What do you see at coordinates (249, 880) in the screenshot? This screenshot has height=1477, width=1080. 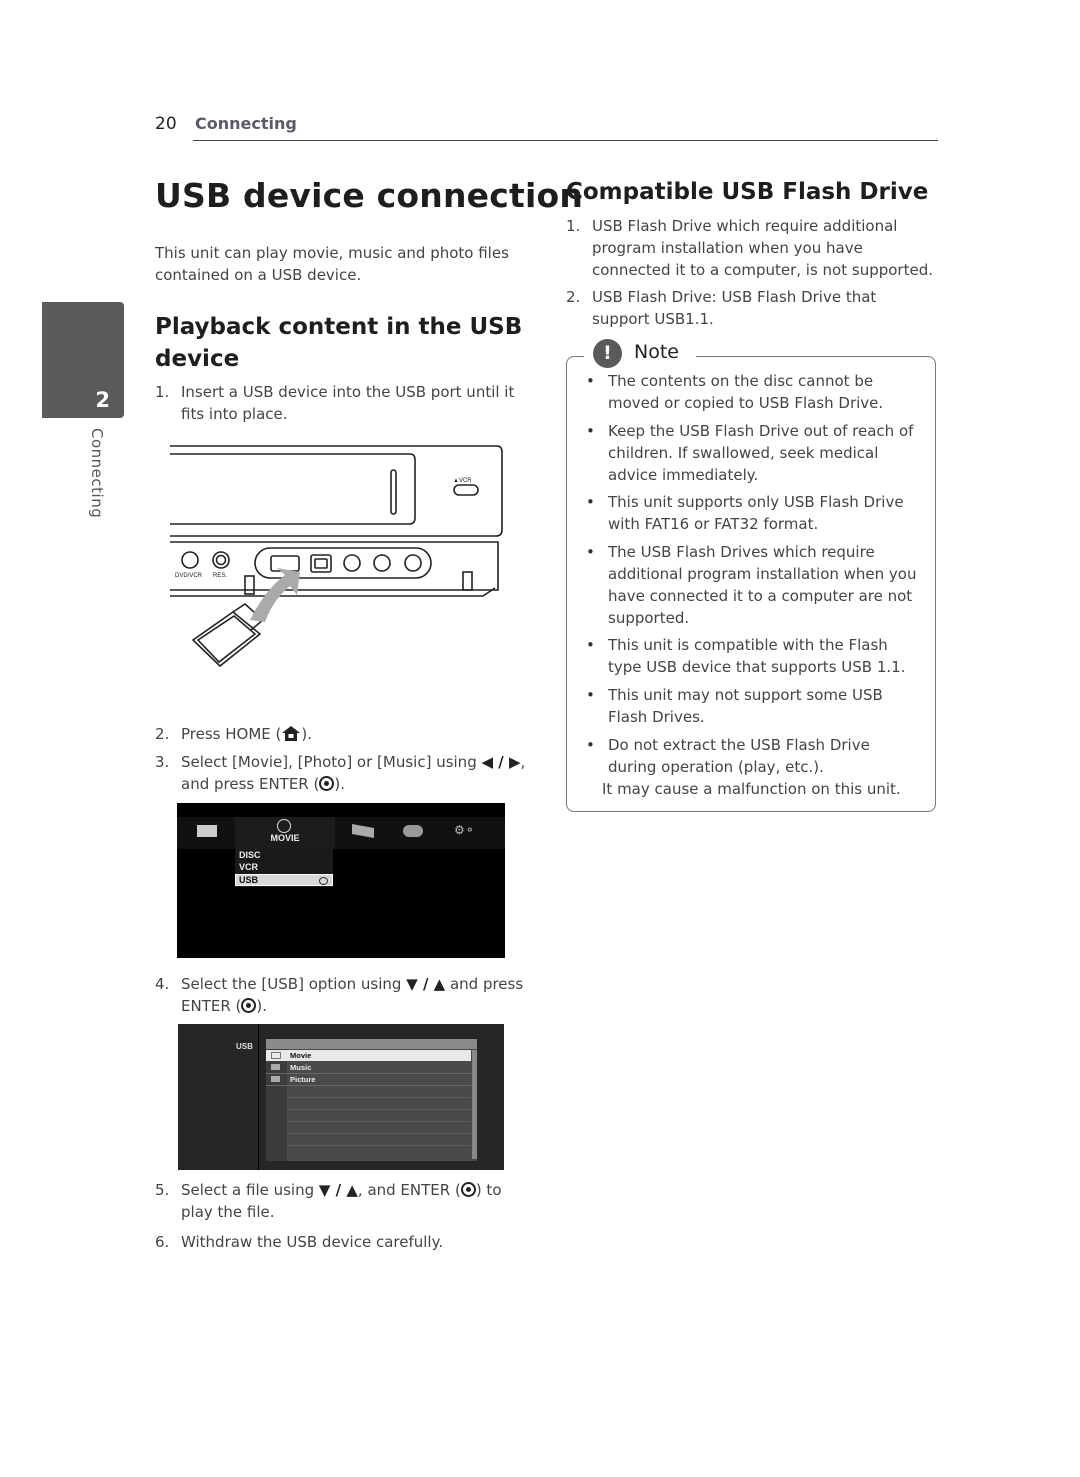 I see `menu-item-usb: USB` at bounding box center [249, 880].